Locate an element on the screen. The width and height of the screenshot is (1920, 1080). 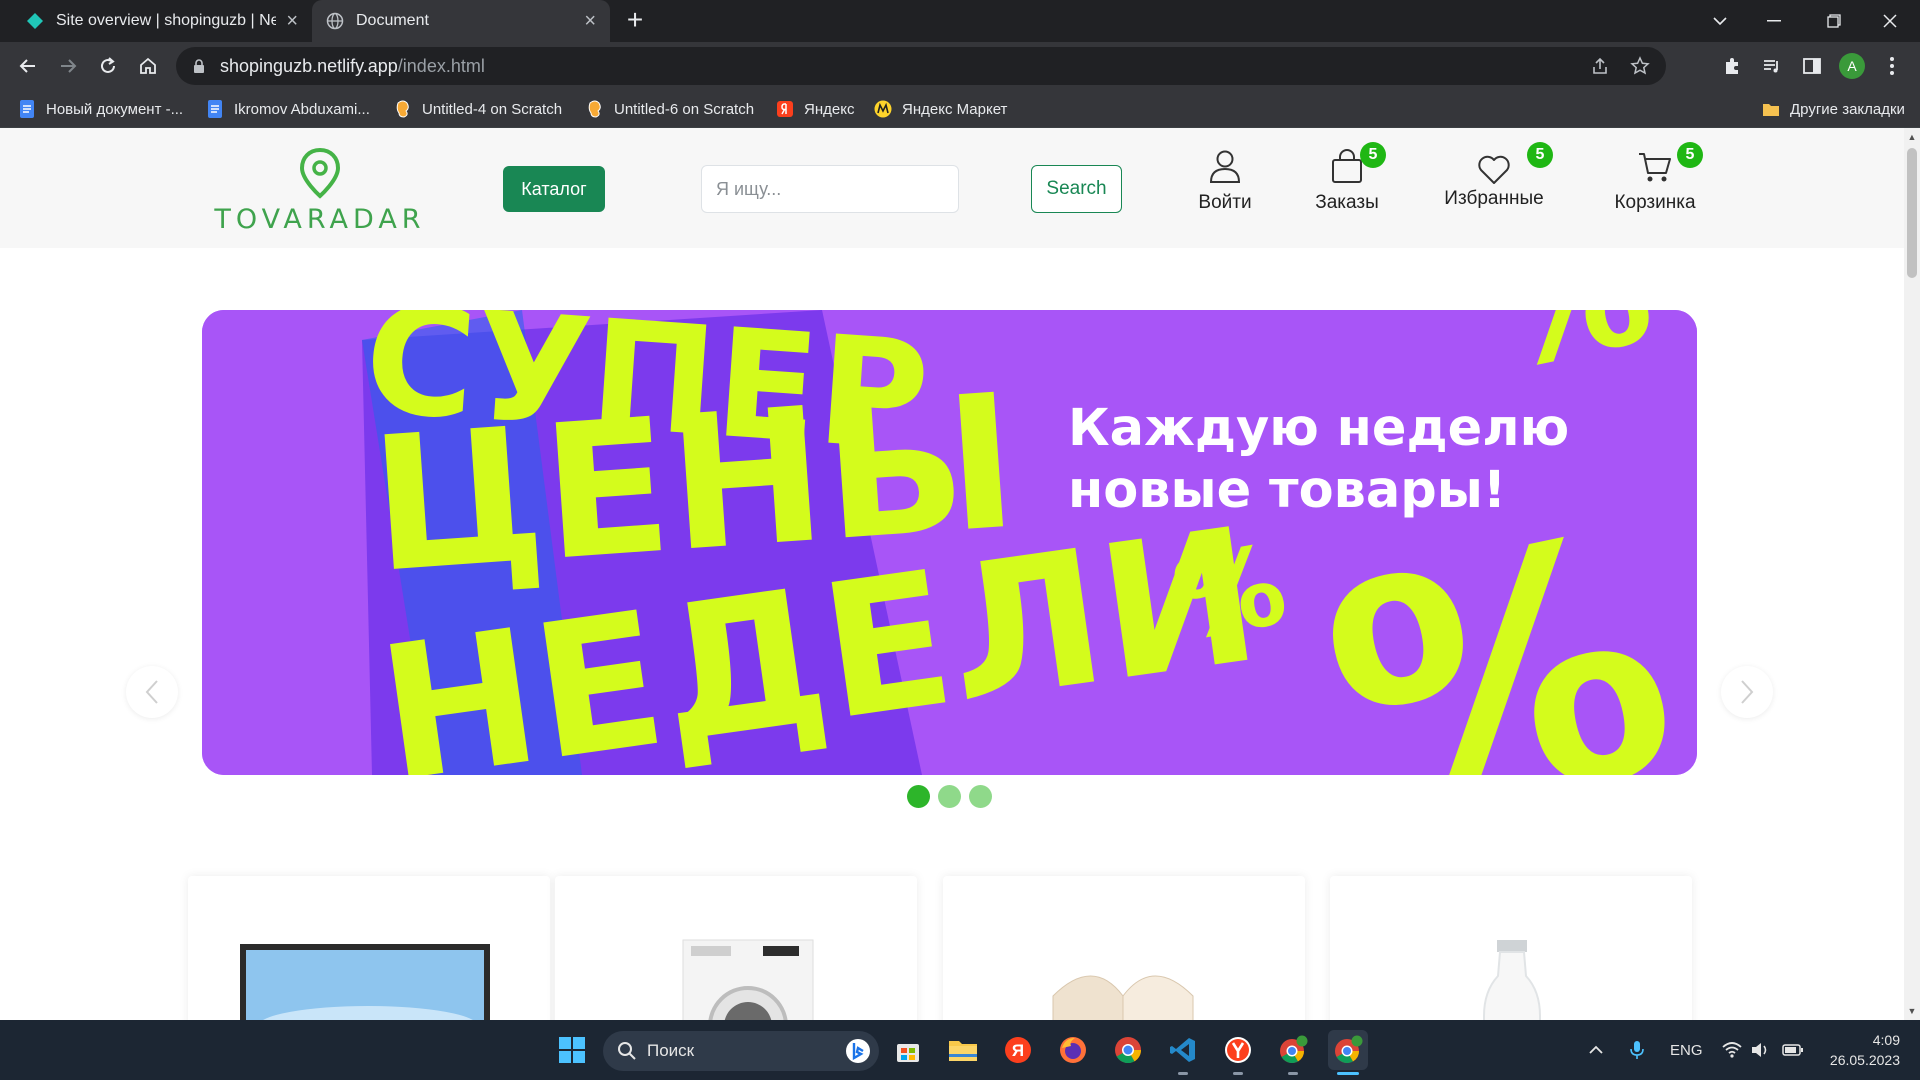
bookmark-label: Untitled-4 on Scratch is located at coordinates (492, 109).